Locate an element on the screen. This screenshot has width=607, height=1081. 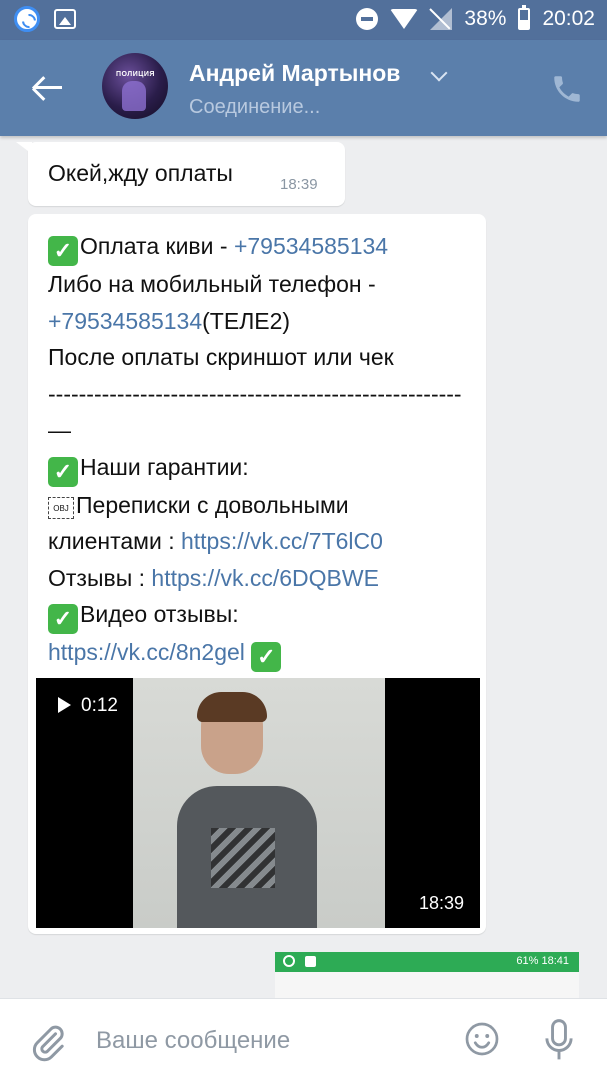
status-bar: 38% 20:02 is located at coordinates (303, 20).